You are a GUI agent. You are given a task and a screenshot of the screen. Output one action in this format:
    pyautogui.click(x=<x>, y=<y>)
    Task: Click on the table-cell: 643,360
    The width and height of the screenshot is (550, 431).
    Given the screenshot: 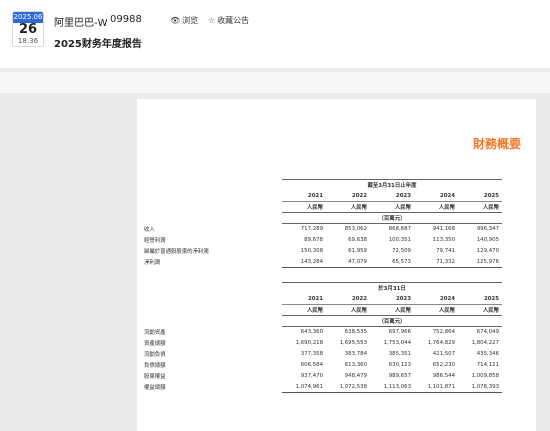 What is the action you would take?
    pyautogui.click(x=304, y=332)
    